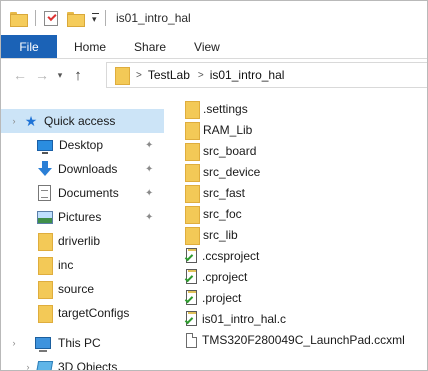  Describe the element at coordinates (43, 344) in the screenshot. I see `computer-icon` at that location.